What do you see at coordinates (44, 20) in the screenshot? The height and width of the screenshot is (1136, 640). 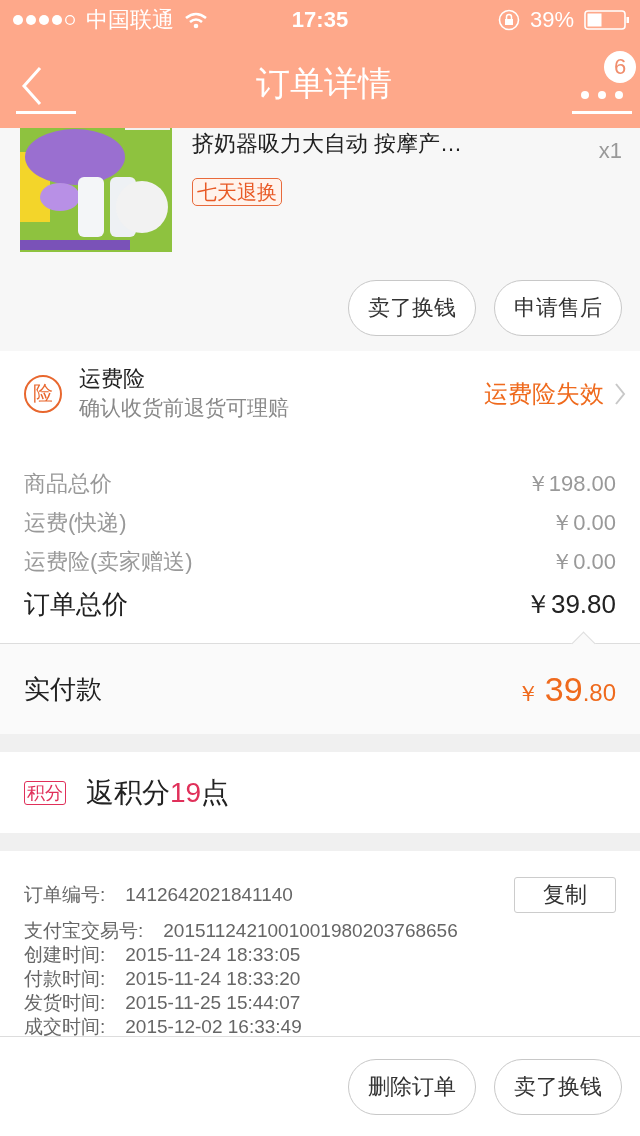 I see `signal-icon` at bounding box center [44, 20].